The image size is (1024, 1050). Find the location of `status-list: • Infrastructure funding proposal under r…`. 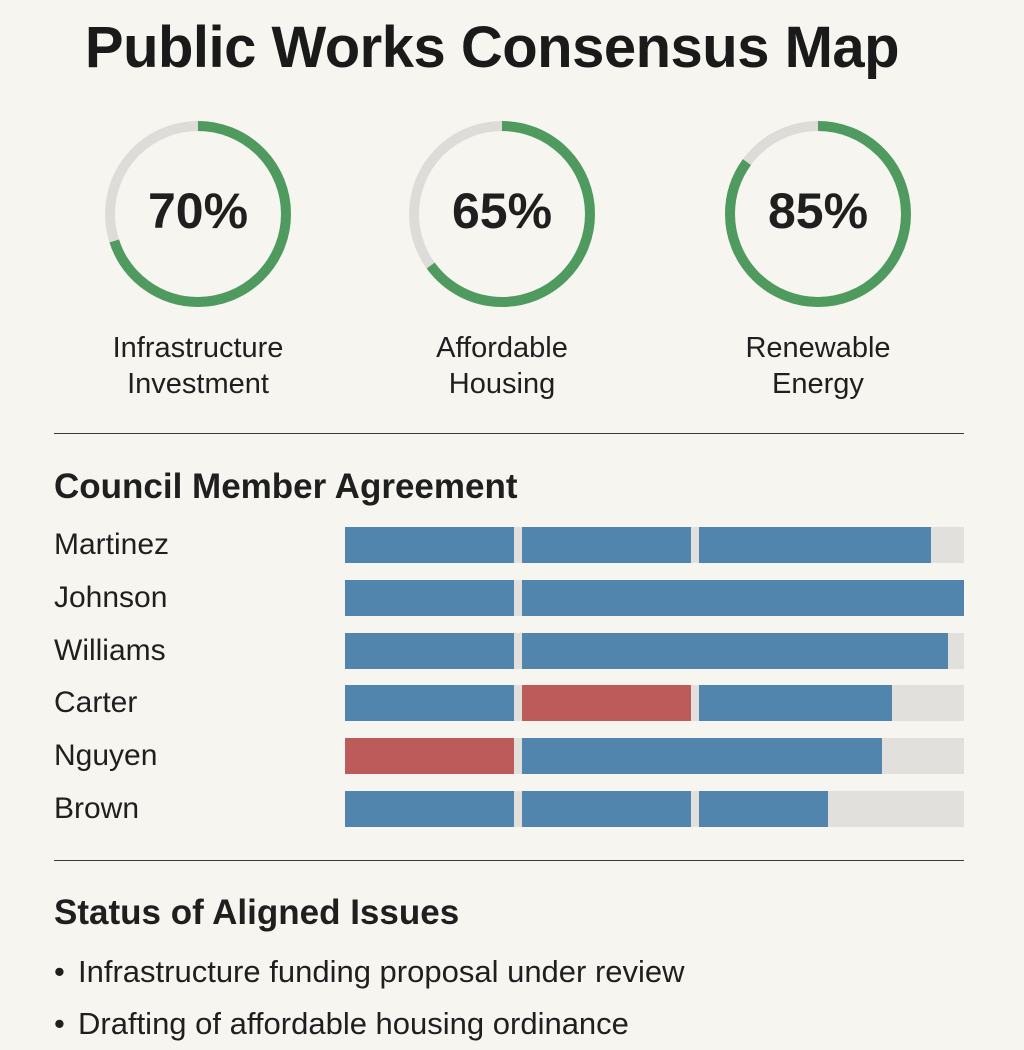

status-list: • Infrastructure funding proposal under r… is located at coordinates (369, 998).